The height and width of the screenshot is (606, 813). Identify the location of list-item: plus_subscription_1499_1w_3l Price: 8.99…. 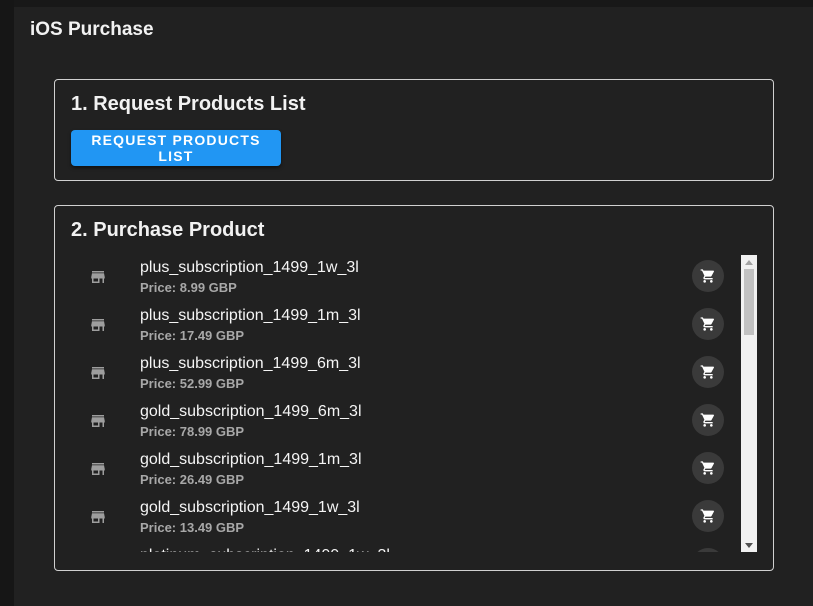
(397, 278).